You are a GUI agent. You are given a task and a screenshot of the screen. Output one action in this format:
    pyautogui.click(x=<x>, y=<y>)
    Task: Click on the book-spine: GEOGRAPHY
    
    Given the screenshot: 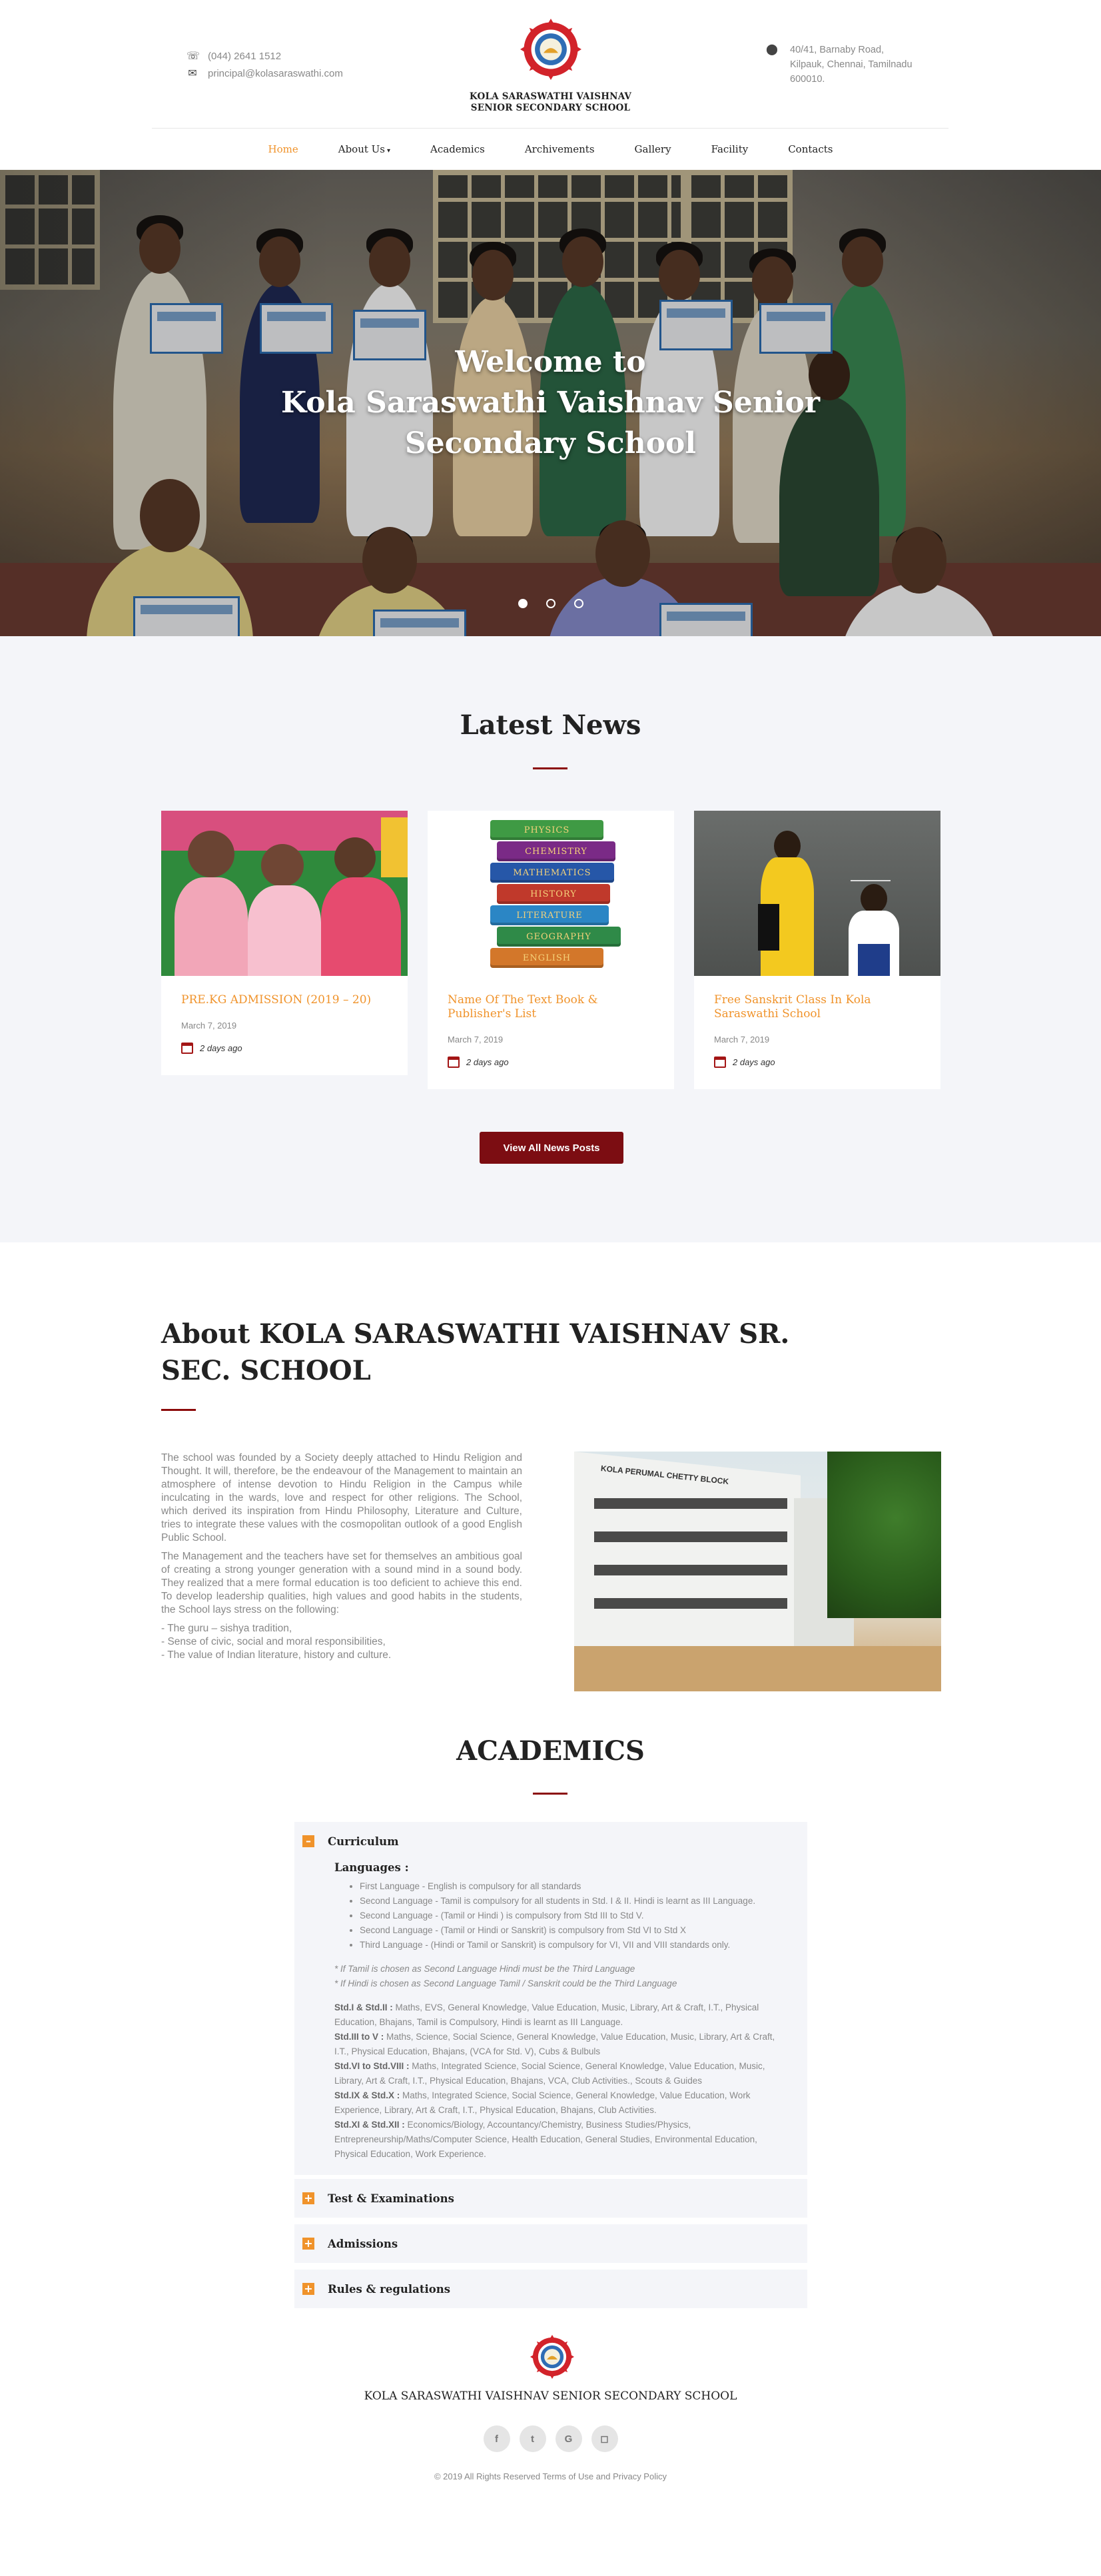 What is the action you would take?
    pyautogui.click(x=559, y=937)
    